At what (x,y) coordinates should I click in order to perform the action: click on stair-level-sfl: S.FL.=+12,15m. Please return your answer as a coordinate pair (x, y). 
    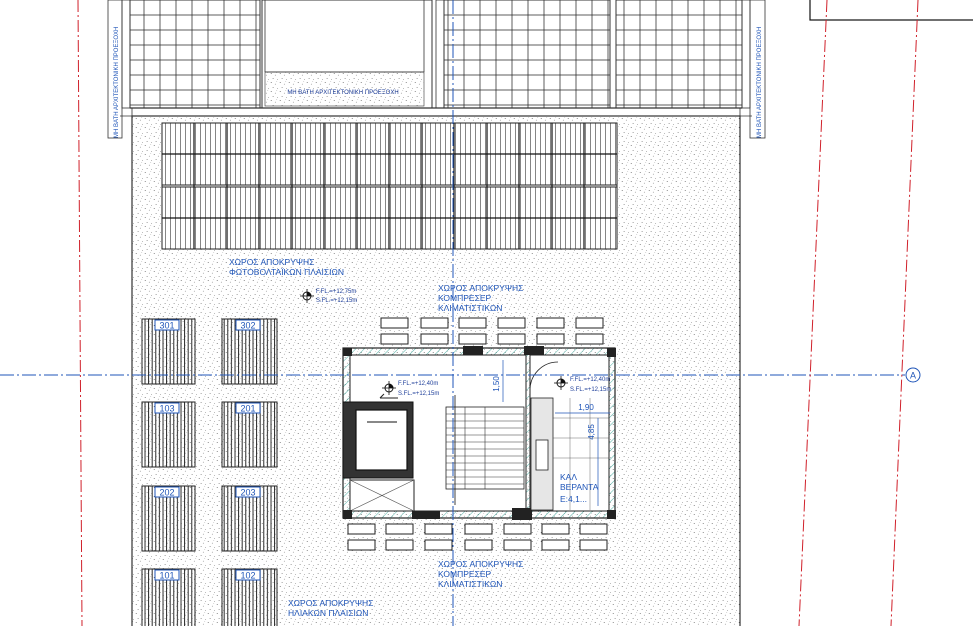
    Looking at the image, I should click on (418, 394).